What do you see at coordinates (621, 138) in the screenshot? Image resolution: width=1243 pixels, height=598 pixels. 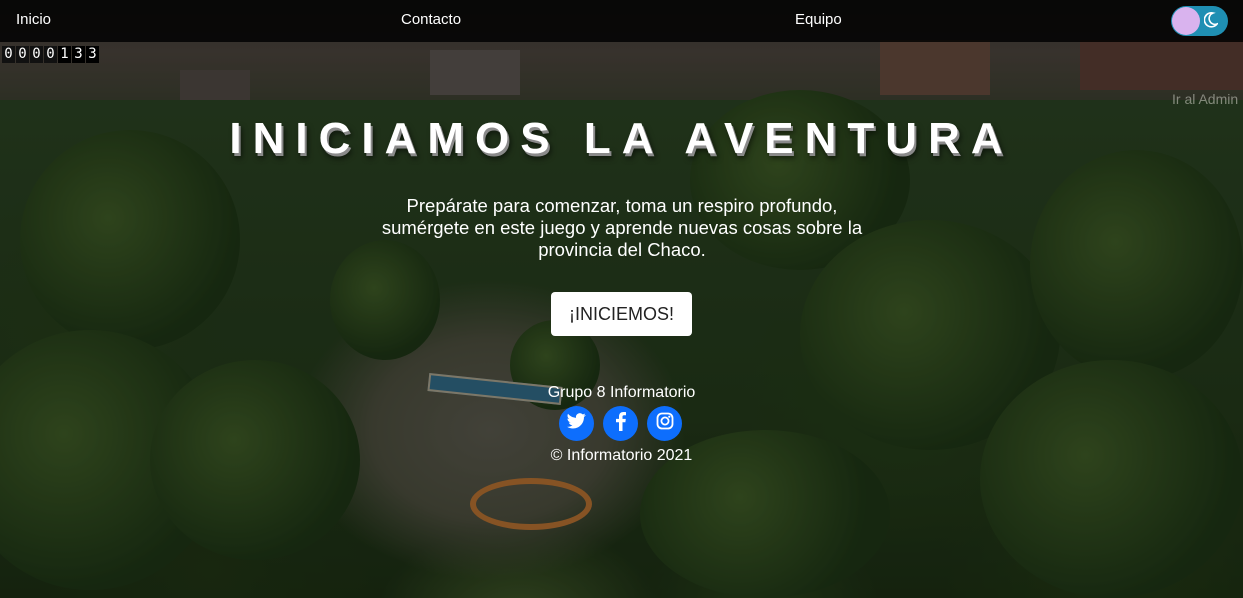 I see `hero-title: INICIAMOS LA AVENTURA` at bounding box center [621, 138].